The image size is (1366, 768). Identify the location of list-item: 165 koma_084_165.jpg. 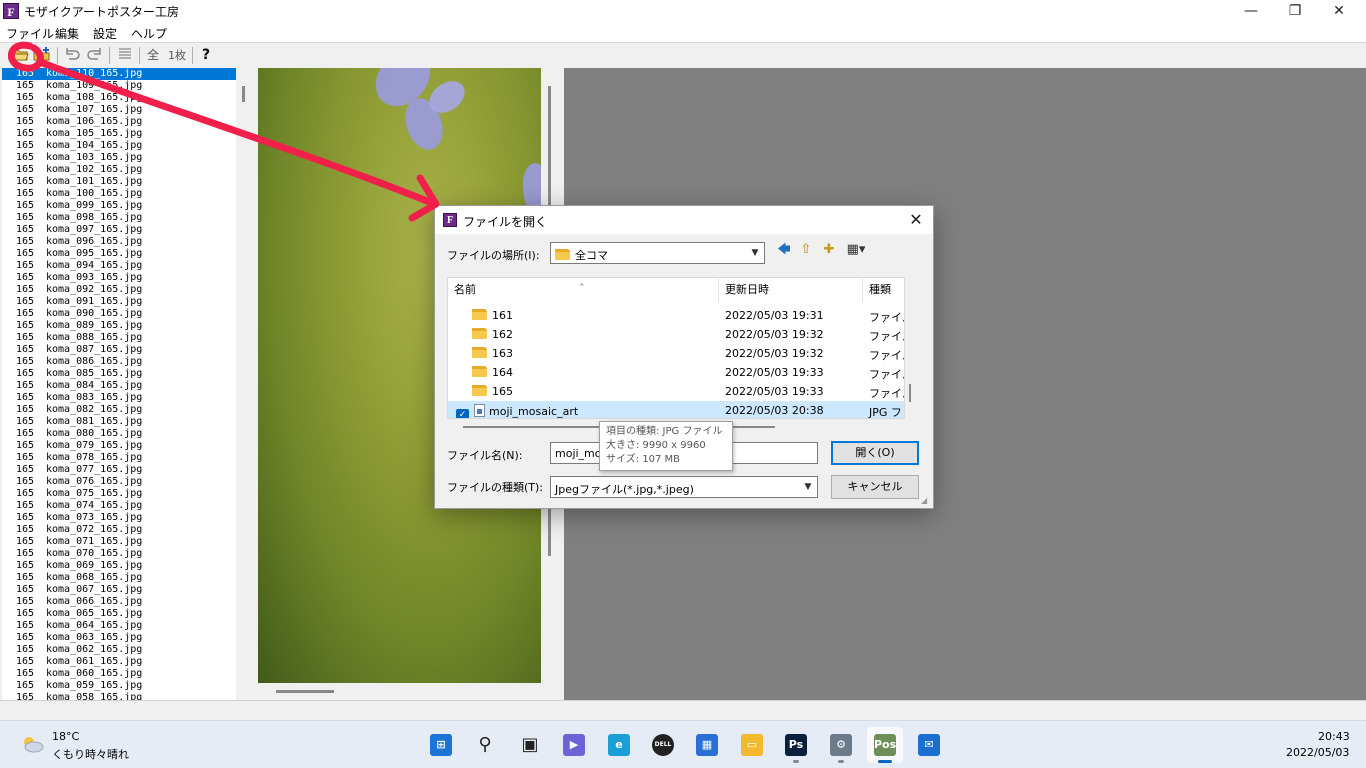
(119, 386).